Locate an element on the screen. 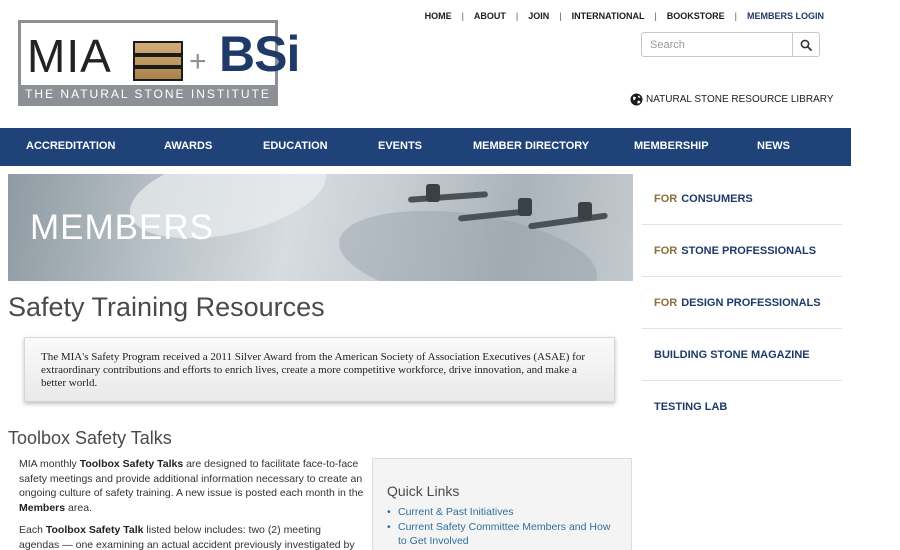 Image resolution: width=900 pixels, height=550 pixels. page-title: Safety Training Resources is located at coordinates (166, 307).